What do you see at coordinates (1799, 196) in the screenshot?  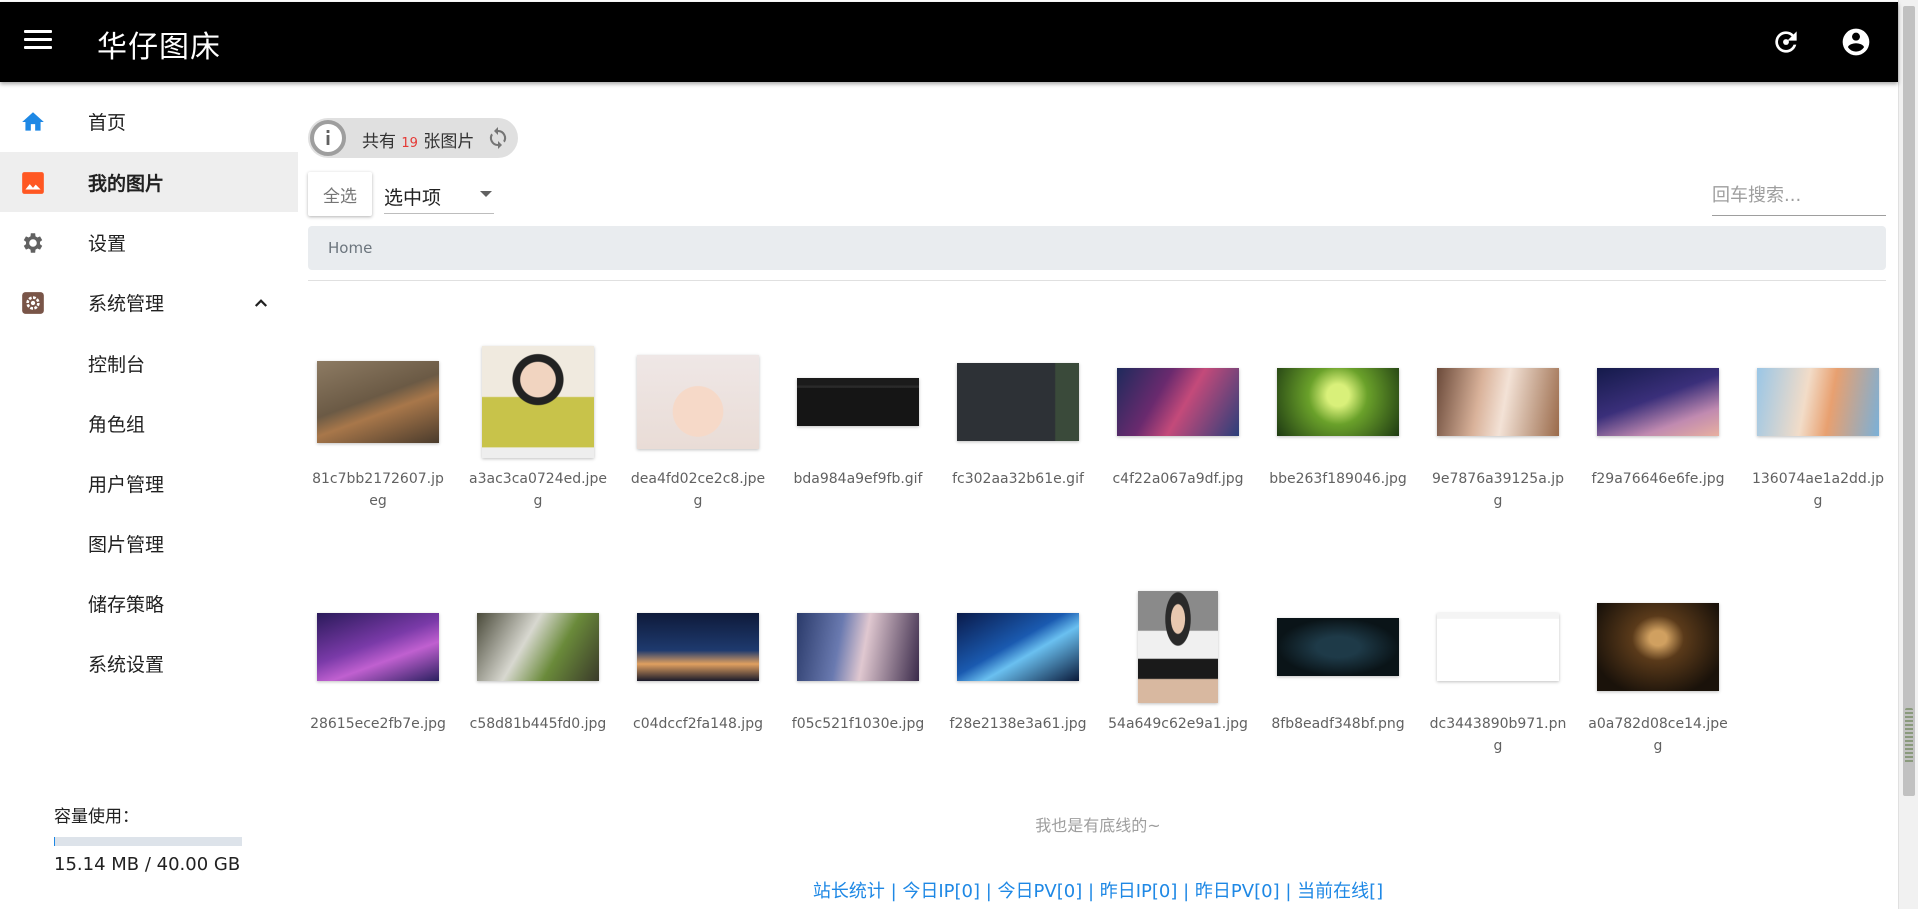 I see `search-input` at bounding box center [1799, 196].